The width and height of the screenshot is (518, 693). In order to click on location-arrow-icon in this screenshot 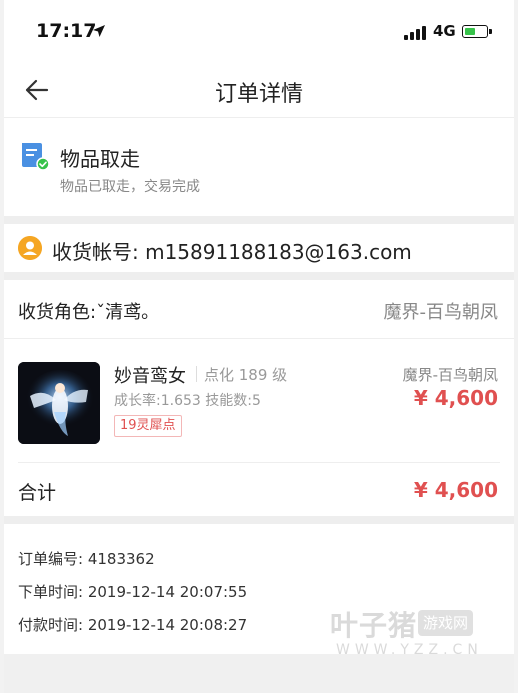, I will do `click(99, 31)`.